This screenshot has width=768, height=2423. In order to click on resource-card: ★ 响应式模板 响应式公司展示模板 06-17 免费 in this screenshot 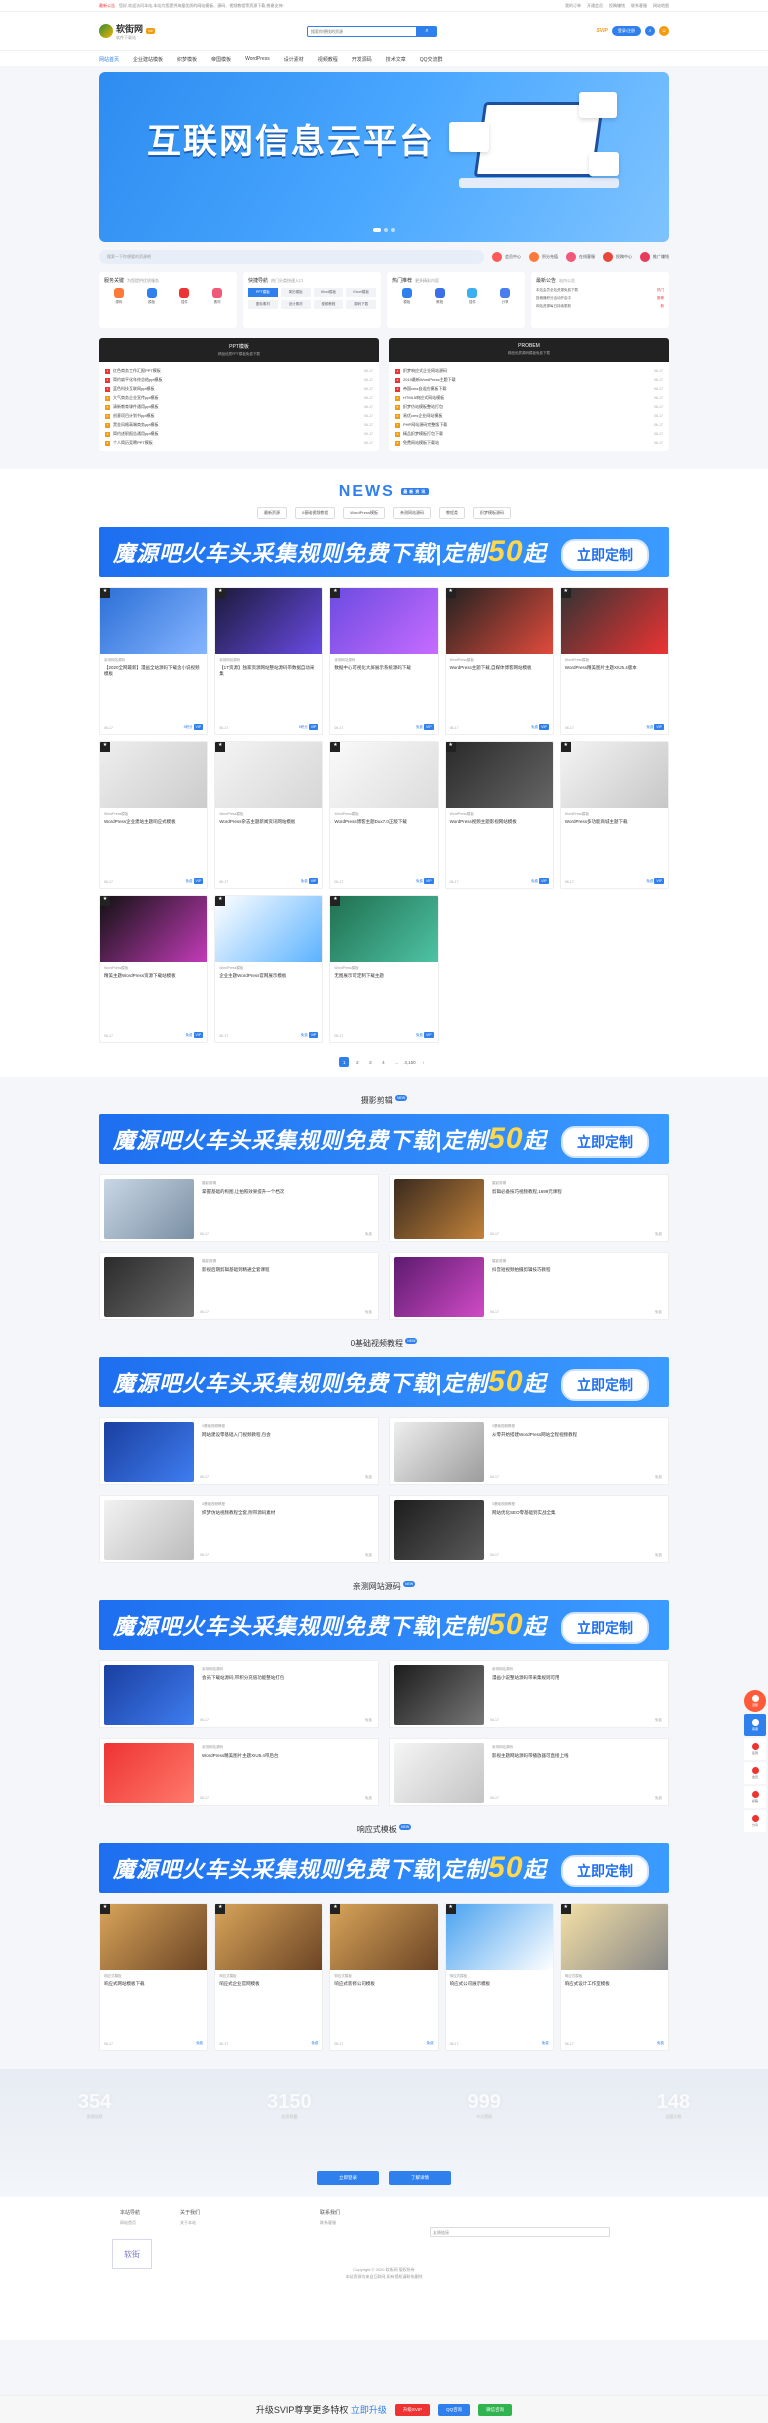, I will do `click(499, 1977)`.